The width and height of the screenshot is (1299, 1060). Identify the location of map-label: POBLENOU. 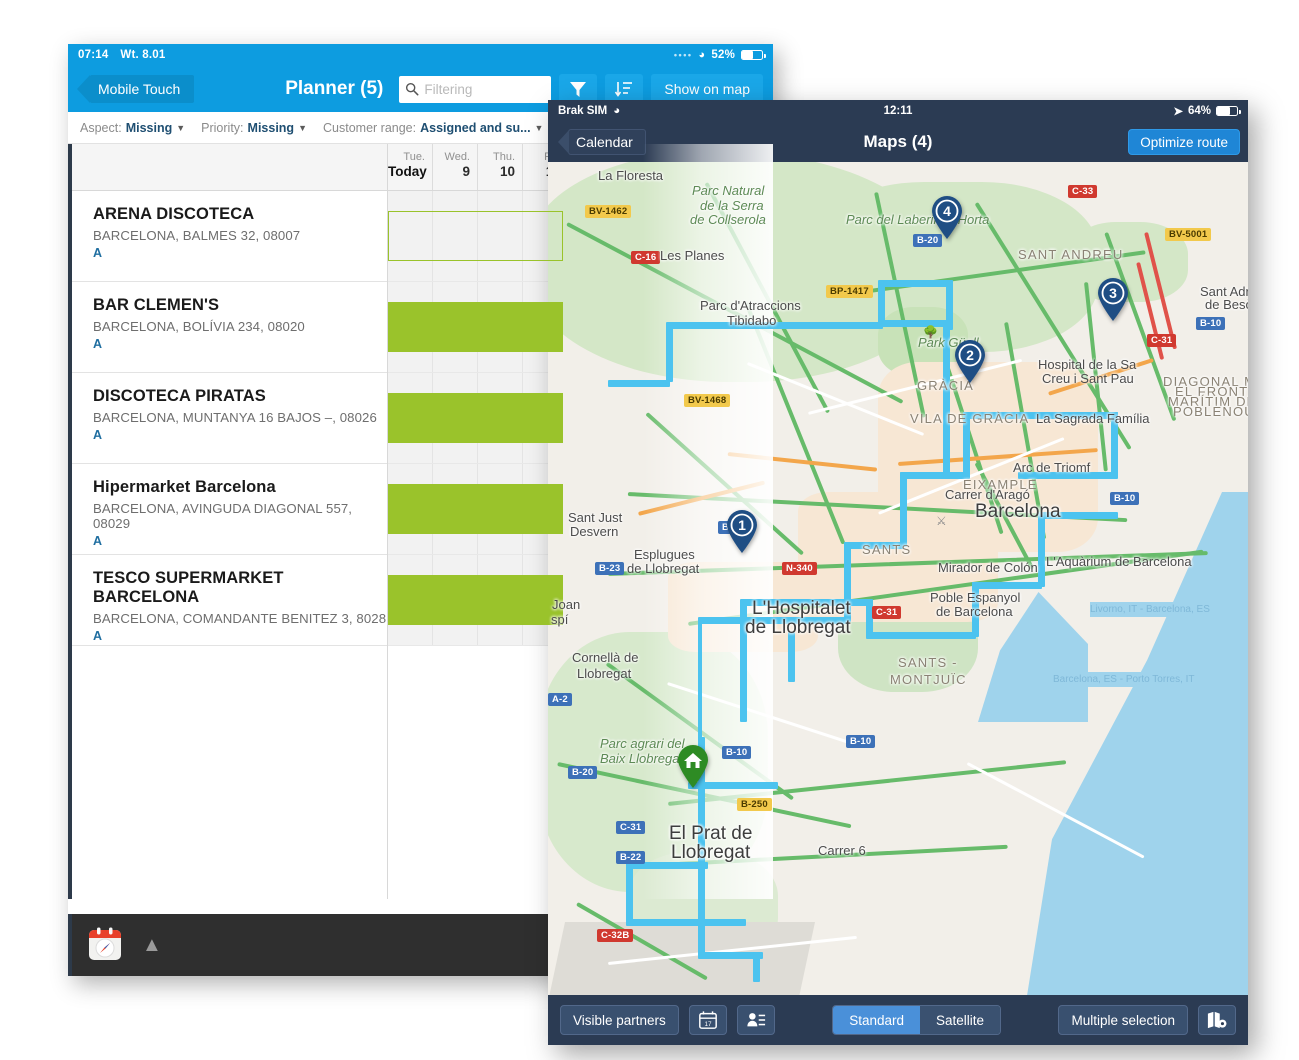
(1210, 411).